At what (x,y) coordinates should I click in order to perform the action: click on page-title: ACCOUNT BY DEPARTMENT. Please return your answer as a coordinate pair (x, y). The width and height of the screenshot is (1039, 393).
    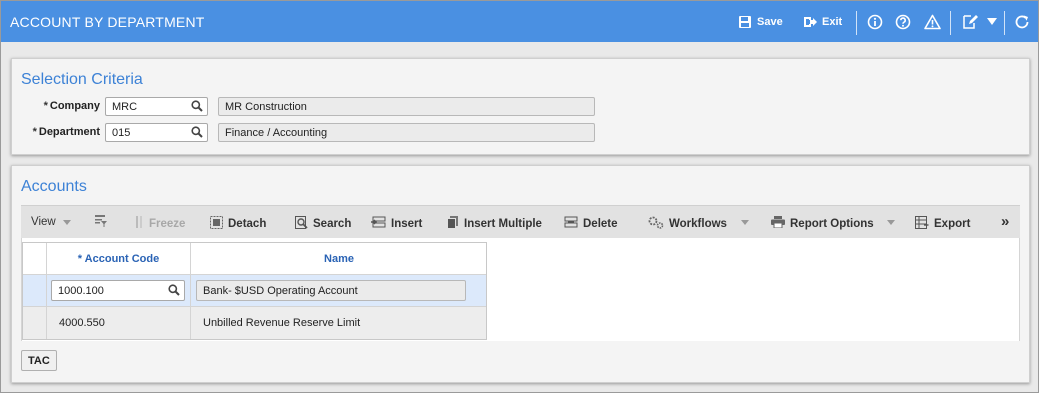
    Looking at the image, I should click on (107, 22).